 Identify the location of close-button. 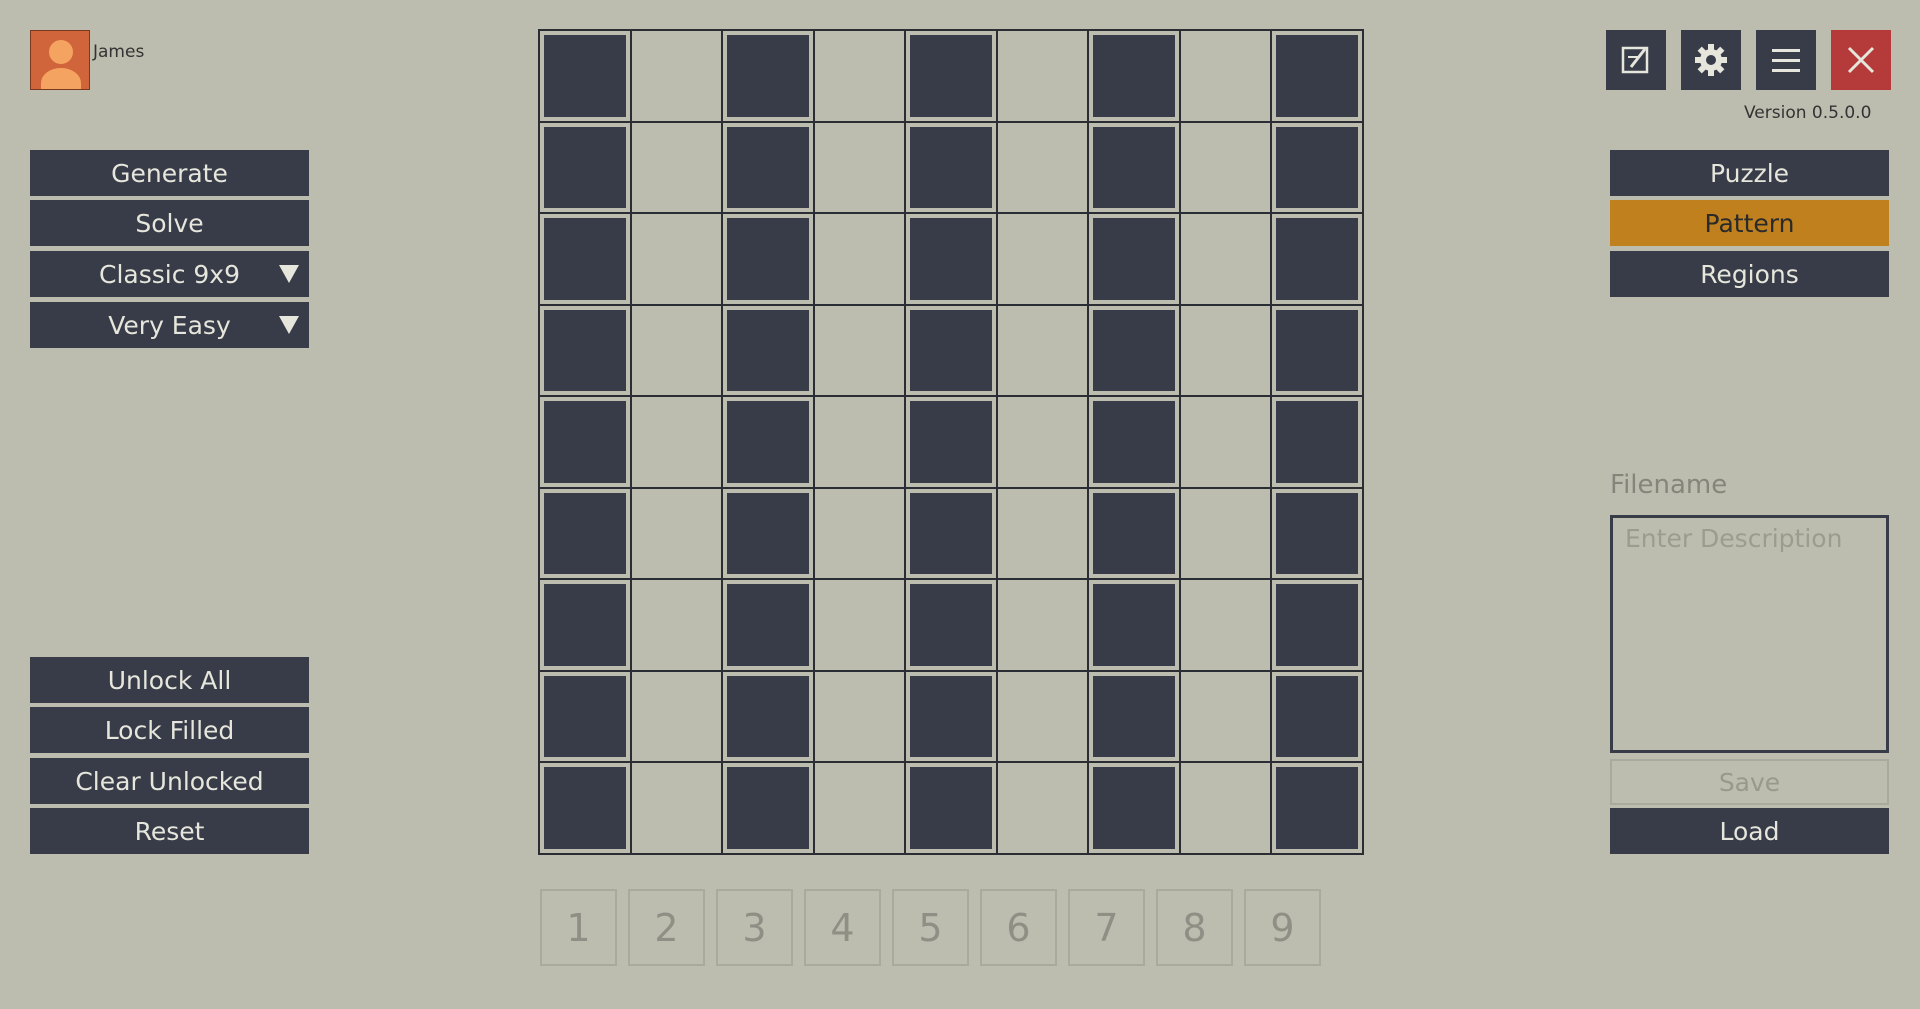
(1861, 60).